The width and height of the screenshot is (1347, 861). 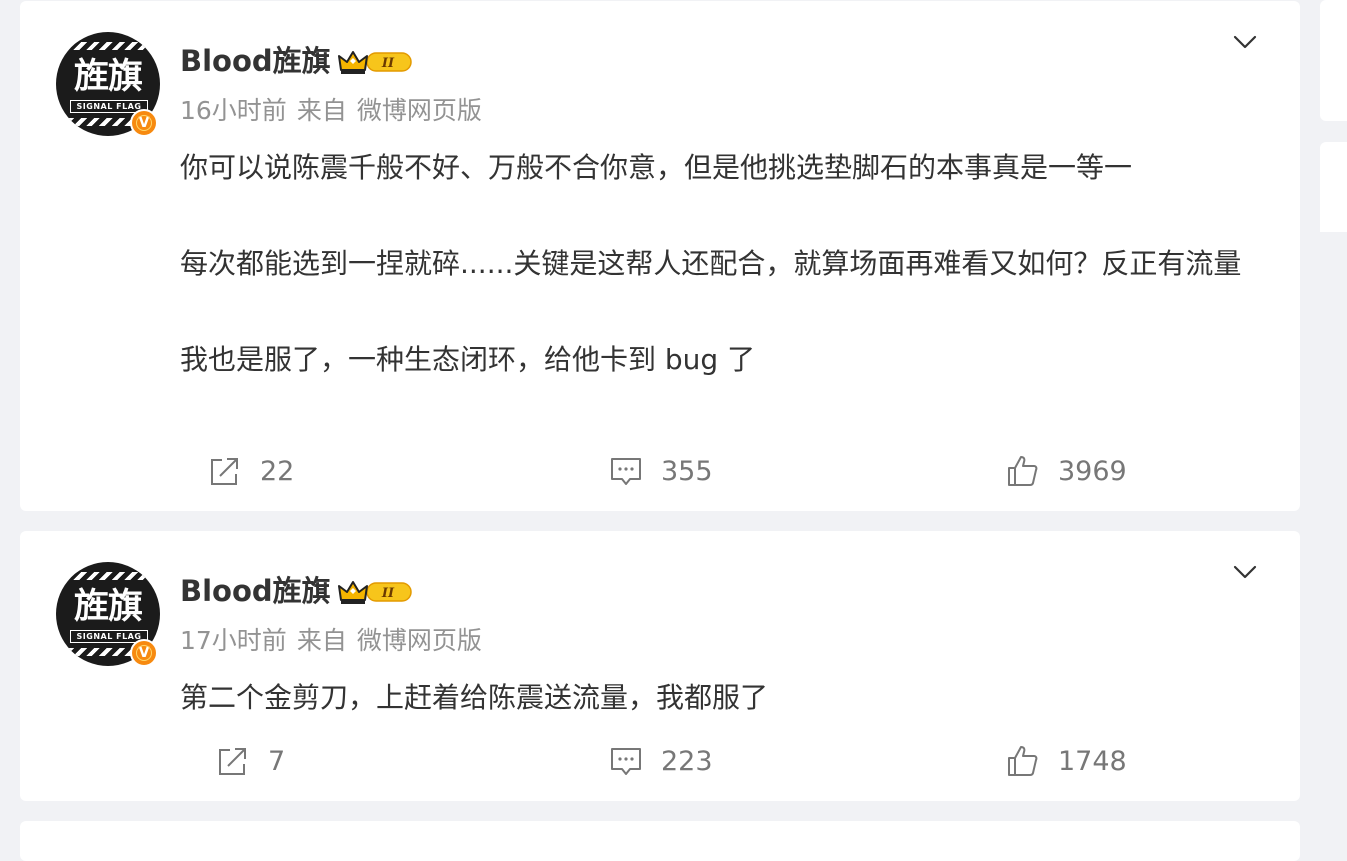 I want to click on like-button: 3969, so click(x=1066, y=471).